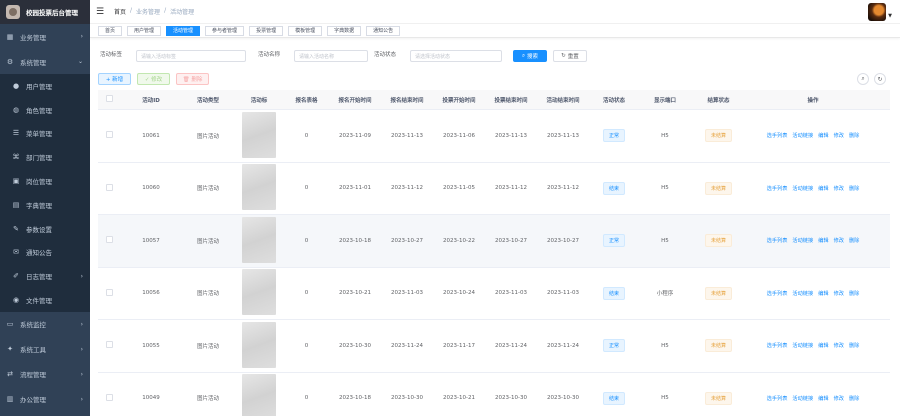  I want to click on reset-button: ↻ 重置, so click(570, 56).